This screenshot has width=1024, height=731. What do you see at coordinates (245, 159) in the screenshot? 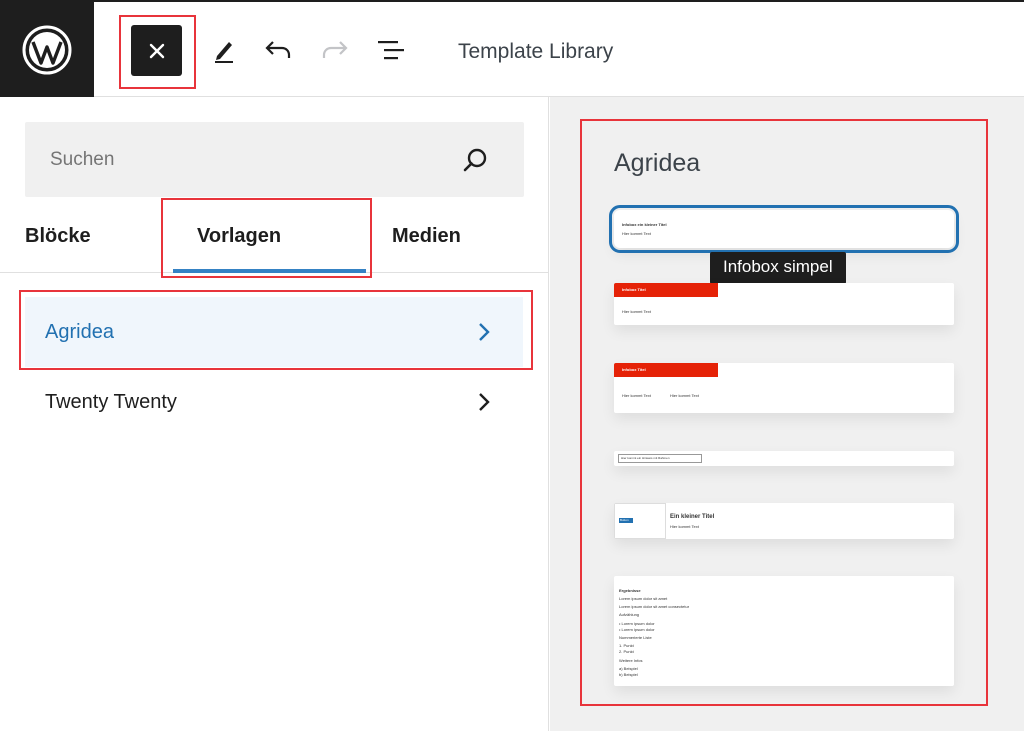
I see `search-input` at bounding box center [245, 159].